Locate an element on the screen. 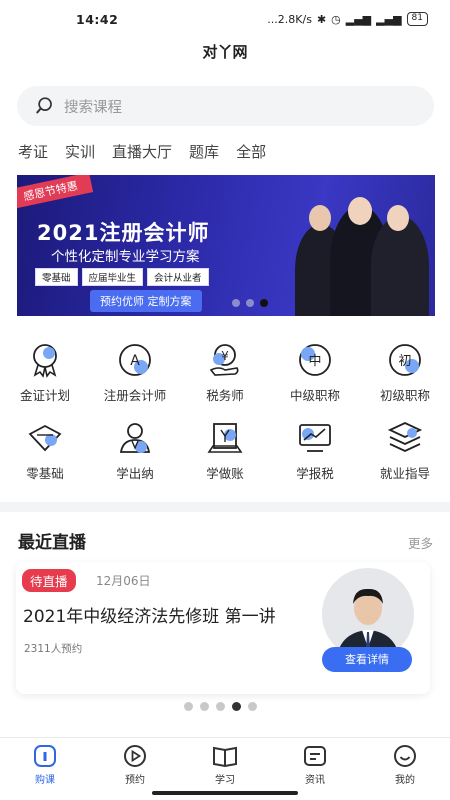 The height and width of the screenshot is (800, 450). signal-icon: ▂▄▆ is located at coordinates (358, 19).